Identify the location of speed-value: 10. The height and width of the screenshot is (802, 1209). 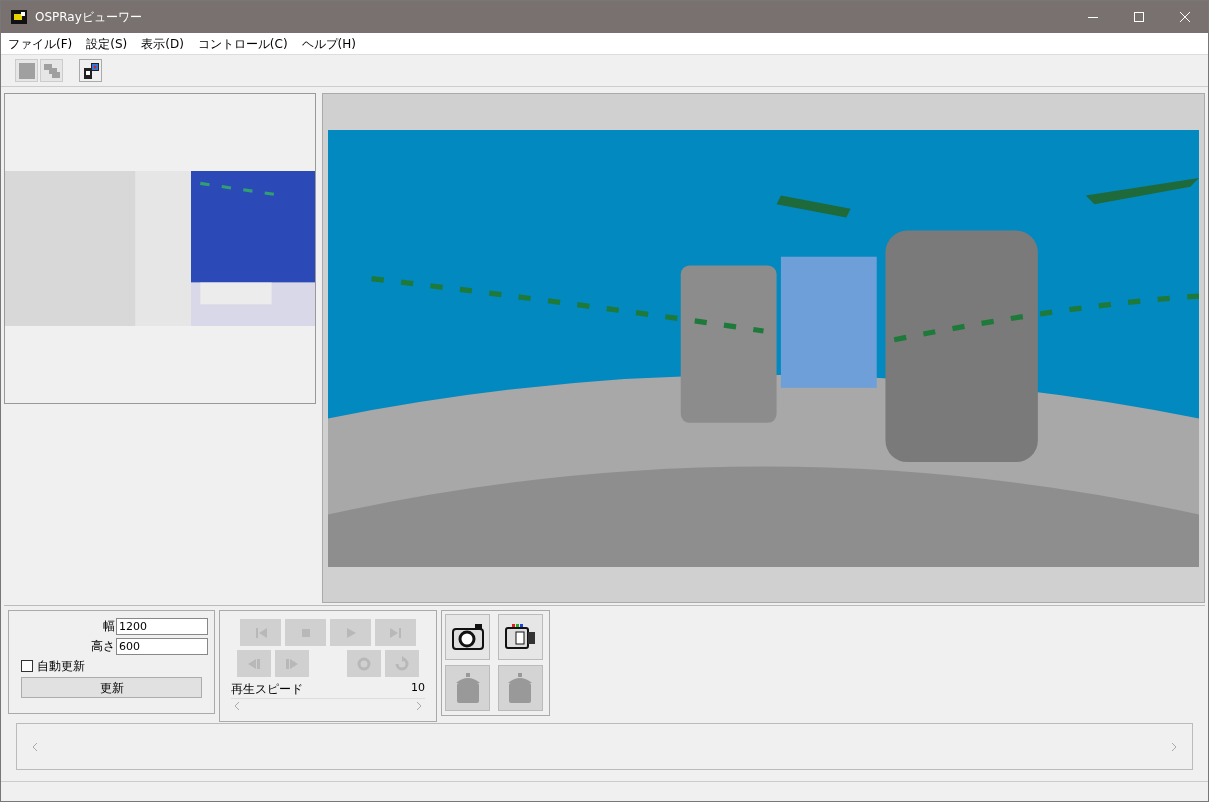
(418, 688).